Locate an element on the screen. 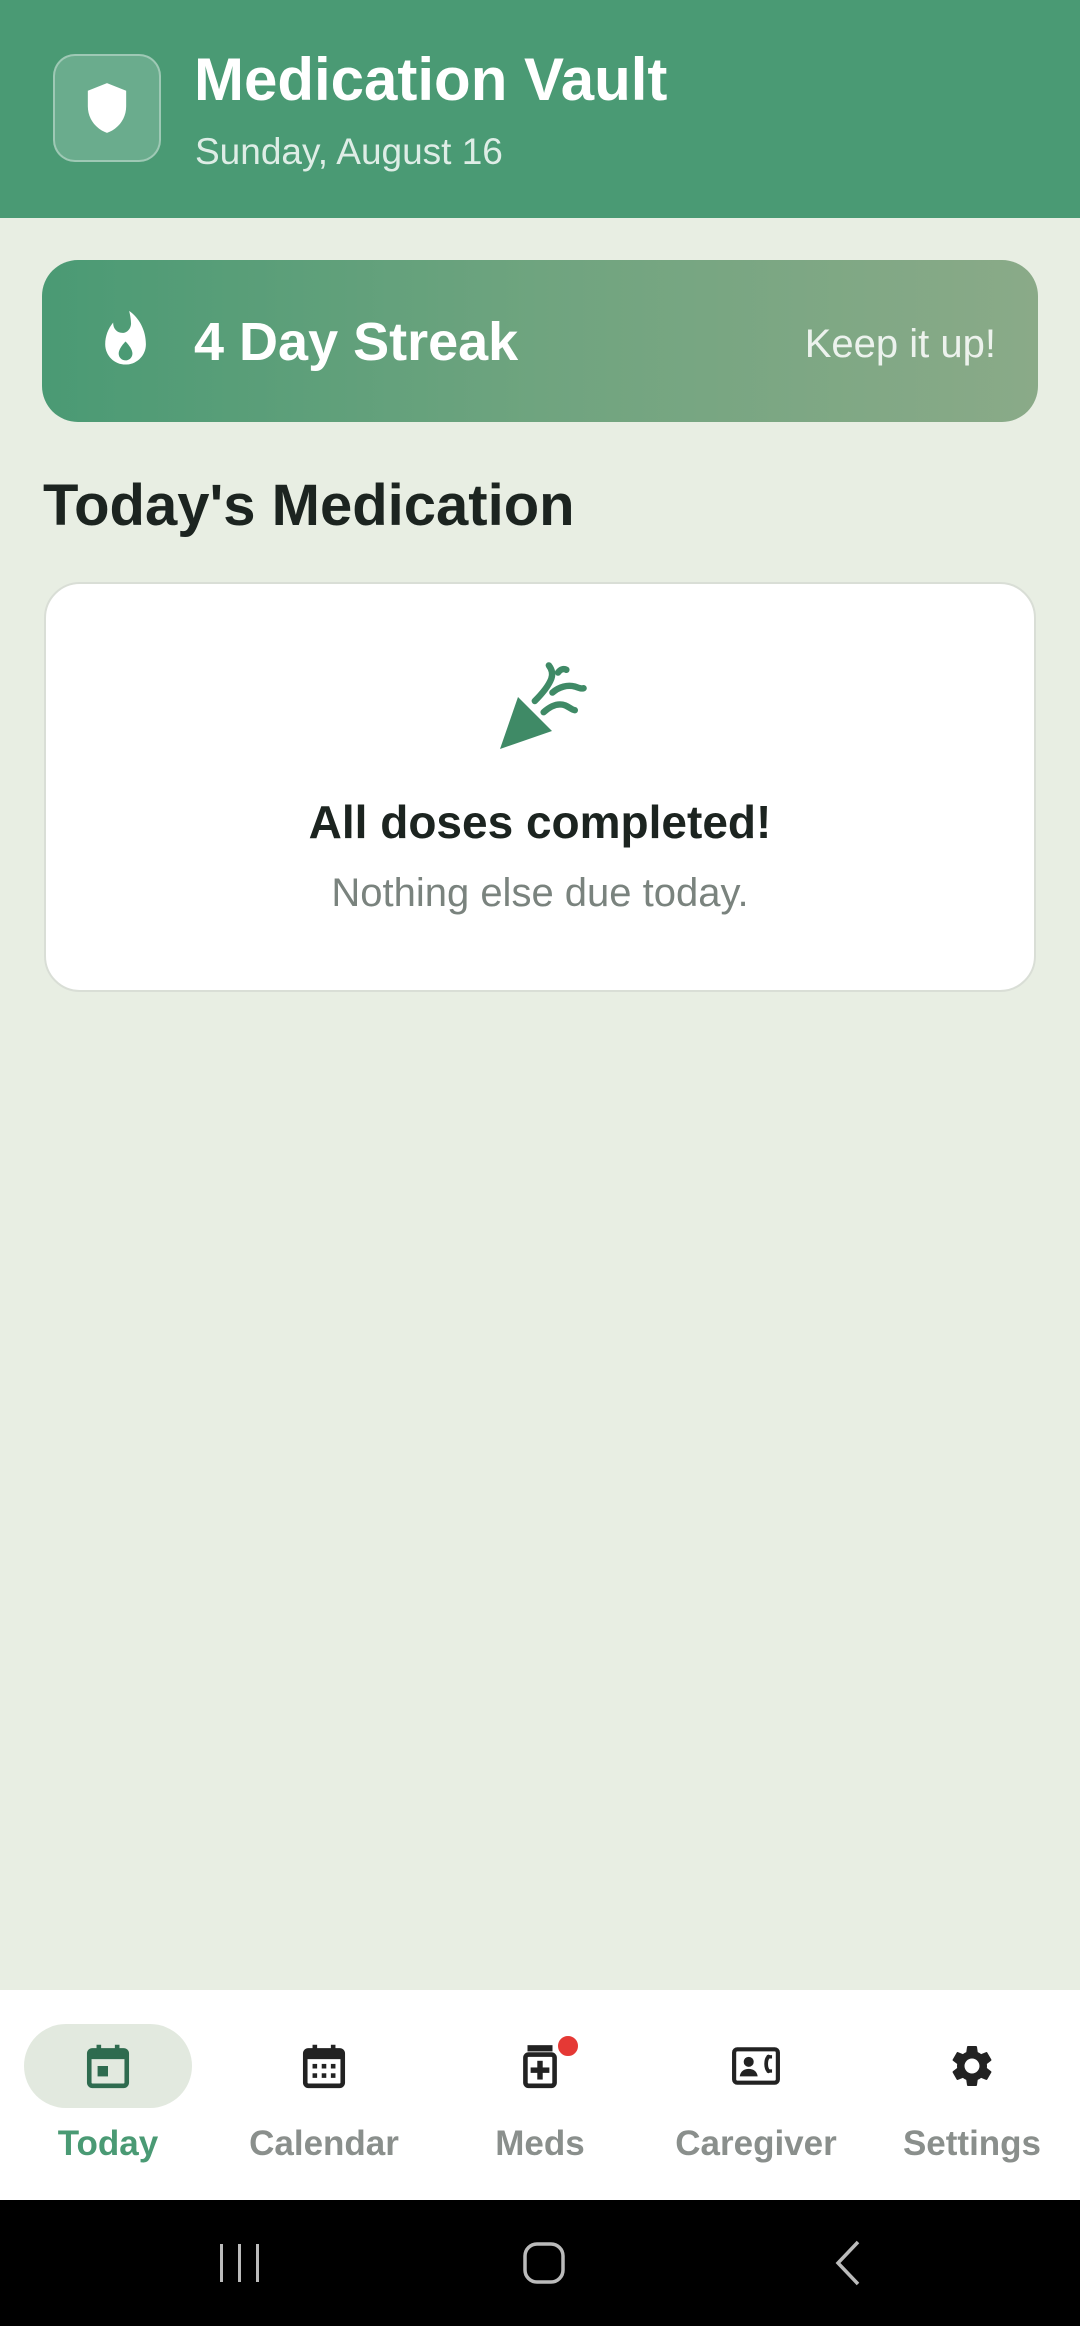 The image size is (1080, 2326). nav-label-meds: Meds is located at coordinates (540, 2143).